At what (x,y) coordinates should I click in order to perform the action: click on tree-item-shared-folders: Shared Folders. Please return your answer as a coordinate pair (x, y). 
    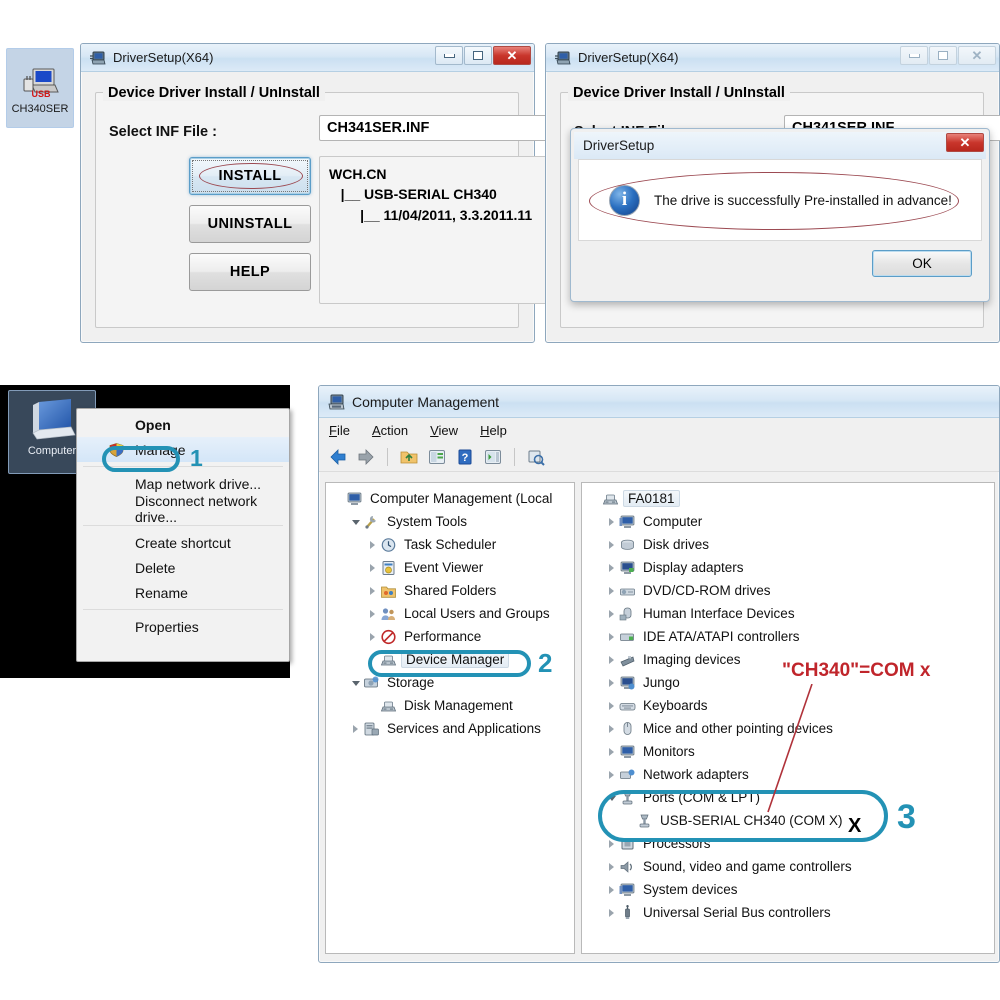
    Looking at the image, I should click on (452, 590).